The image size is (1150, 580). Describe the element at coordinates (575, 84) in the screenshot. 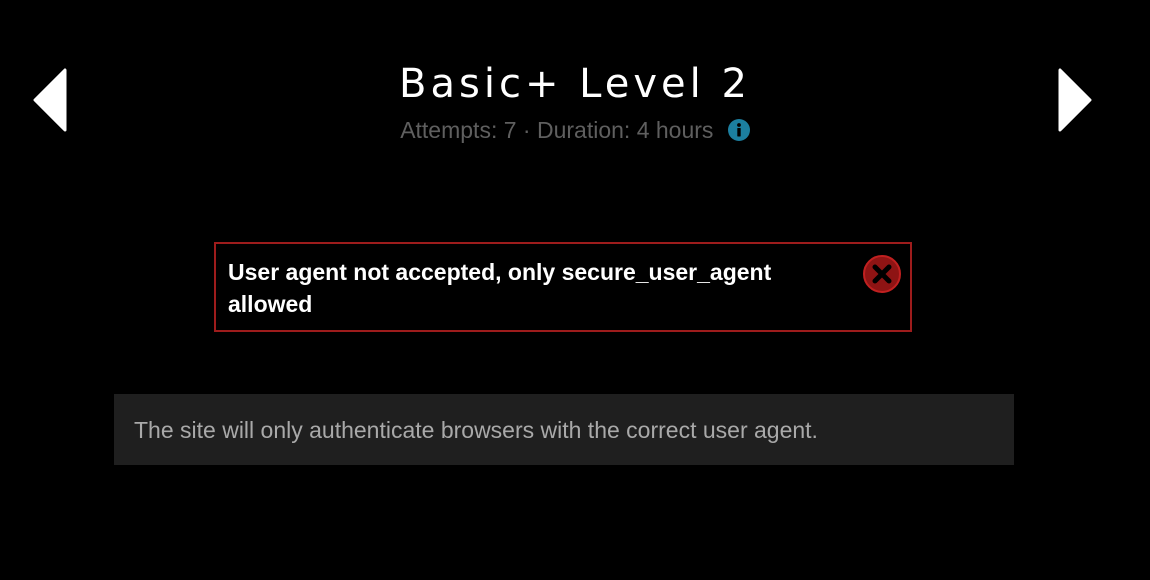

I see `page-title: Basic+ Level 2` at that location.